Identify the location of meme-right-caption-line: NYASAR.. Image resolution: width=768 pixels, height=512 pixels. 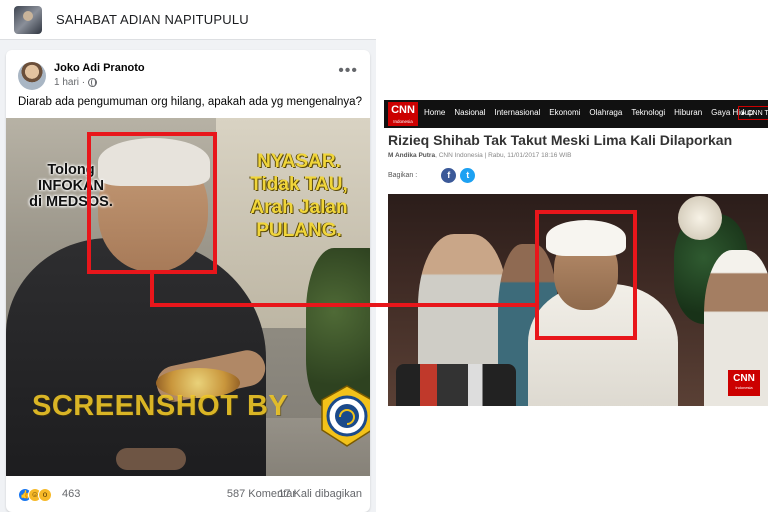
(299, 161).